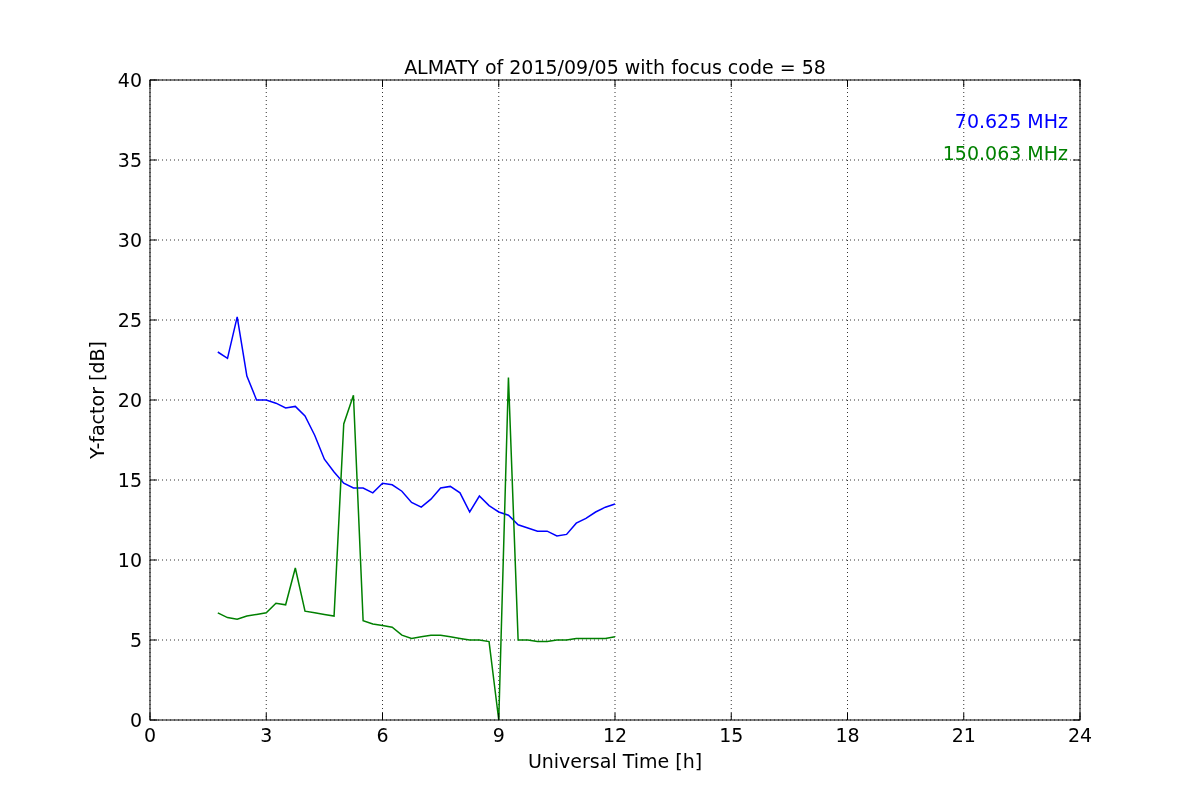 This screenshot has width=1200, height=800. Describe the element at coordinates (615, 735) in the screenshot. I see `tick-label: 12` at that location.